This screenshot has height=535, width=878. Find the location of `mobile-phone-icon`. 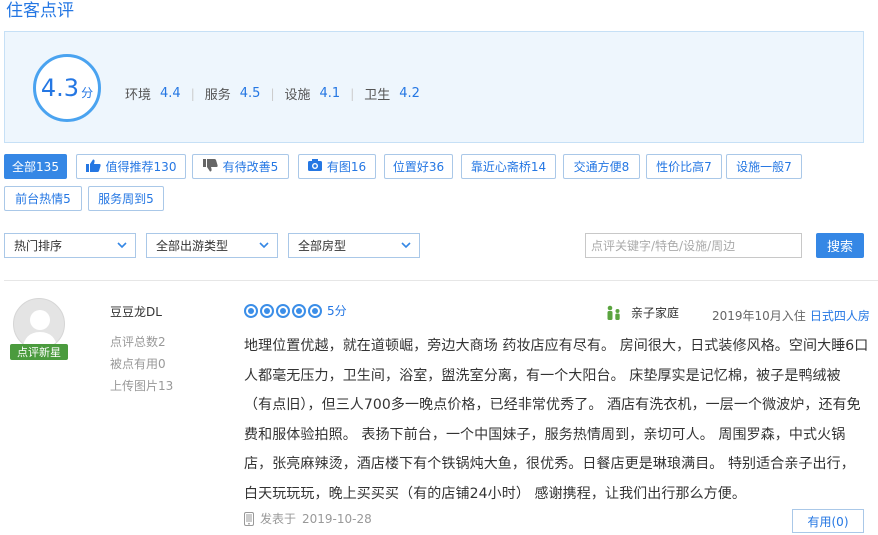

mobile-phone-icon is located at coordinates (249, 518).